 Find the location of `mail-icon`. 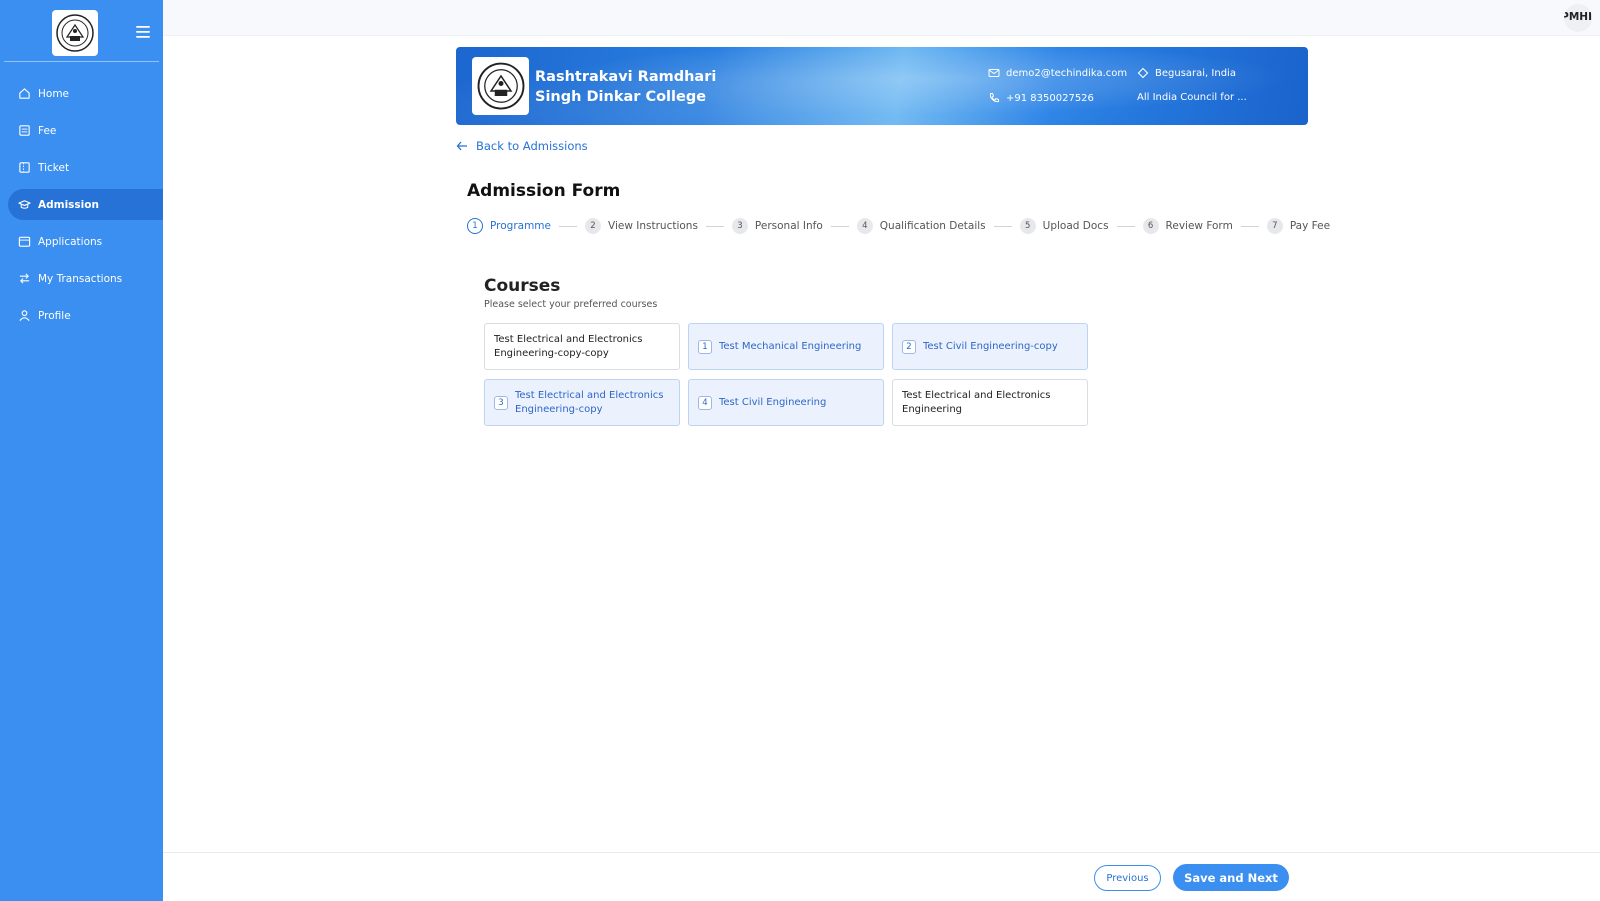

mail-icon is located at coordinates (994, 73).